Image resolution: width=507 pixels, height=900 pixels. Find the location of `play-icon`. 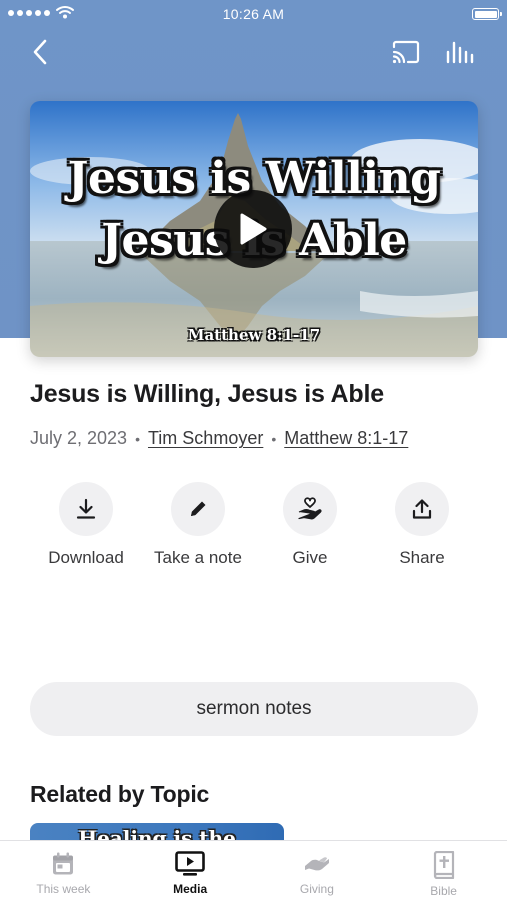

play-icon is located at coordinates (253, 229).